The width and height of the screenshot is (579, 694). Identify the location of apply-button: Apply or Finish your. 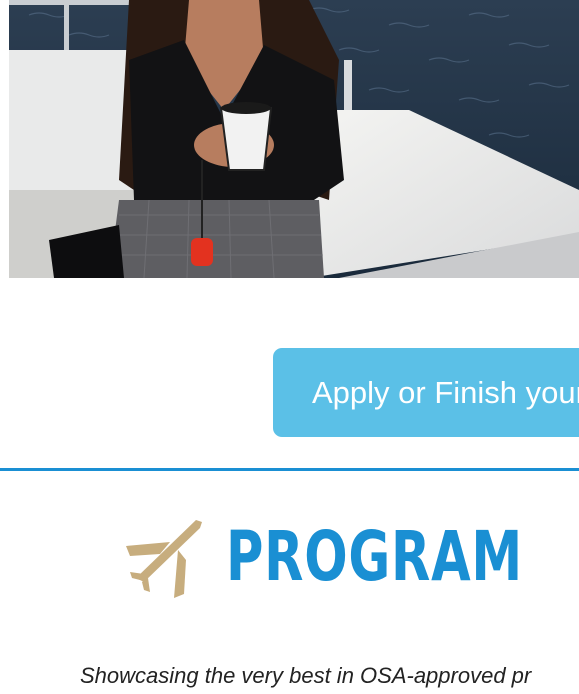
(426, 392).